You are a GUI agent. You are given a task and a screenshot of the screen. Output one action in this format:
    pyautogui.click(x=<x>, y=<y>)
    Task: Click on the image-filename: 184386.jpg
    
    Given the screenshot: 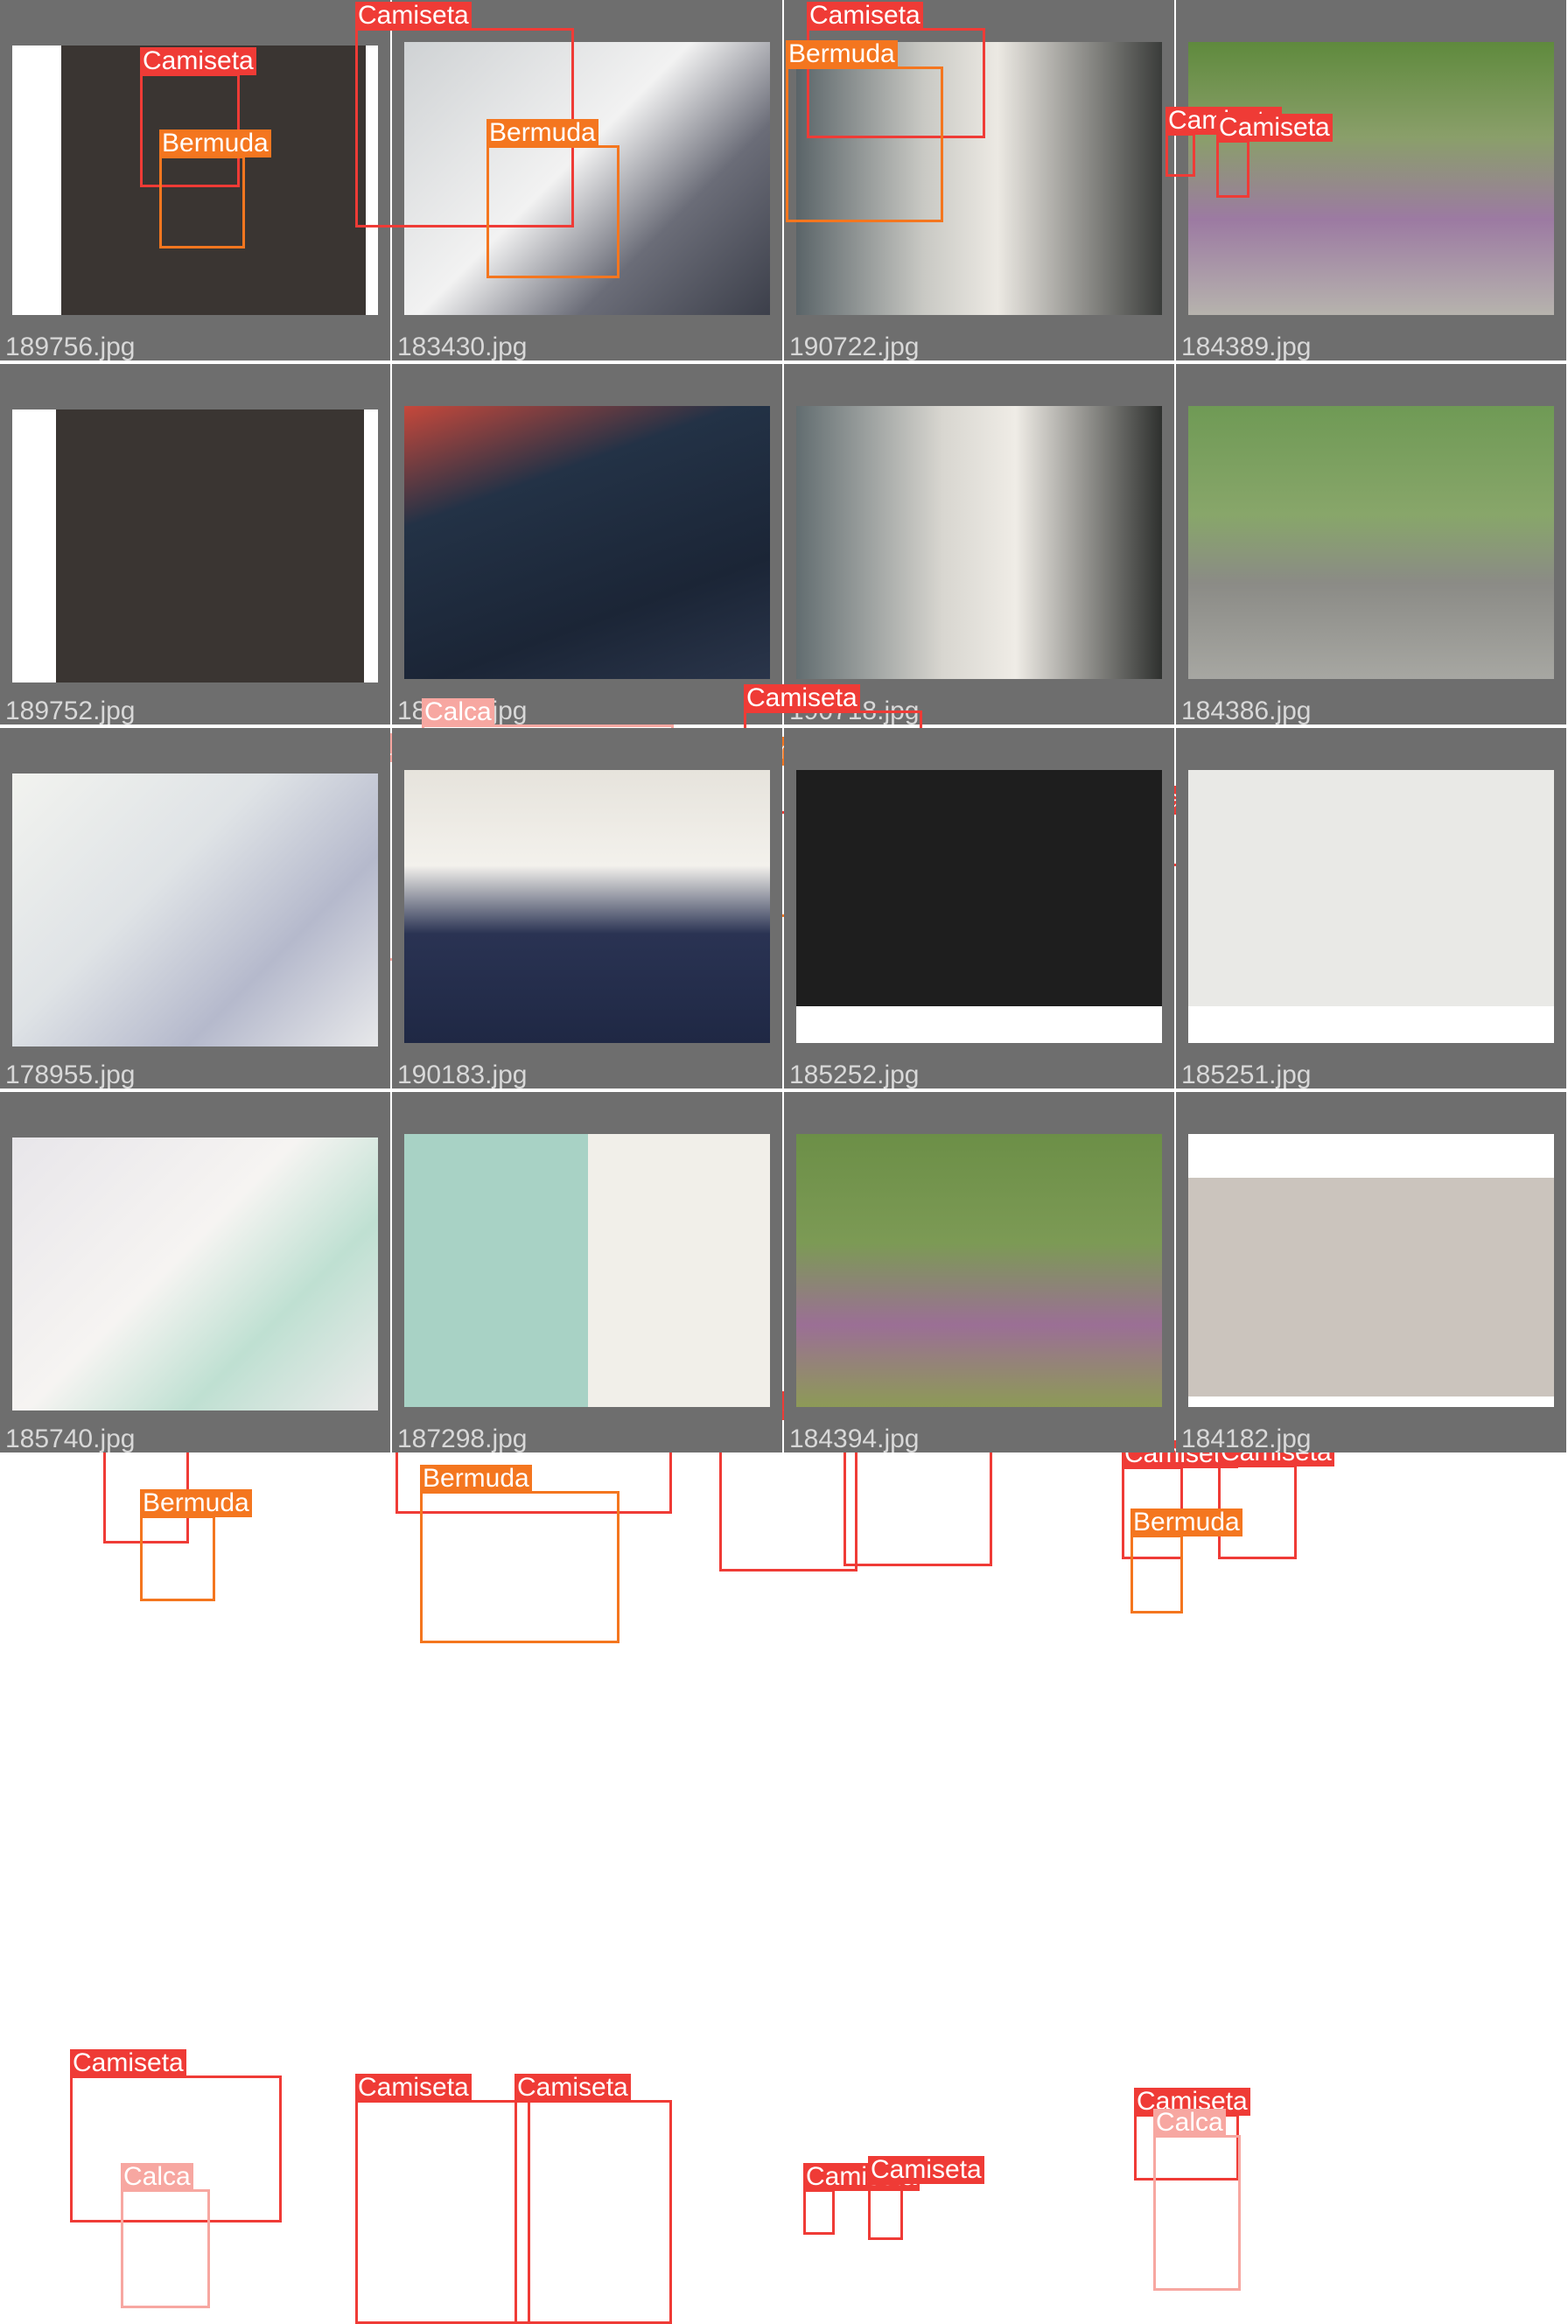 What is the action you would take?
    pyautogui.click(x=1246, y=710)
    